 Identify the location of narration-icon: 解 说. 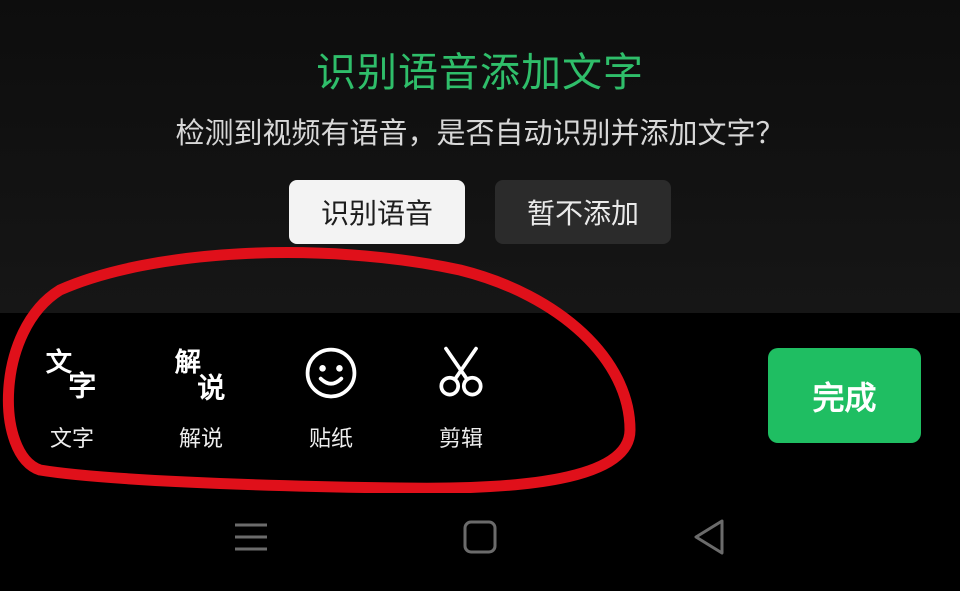
(200, 375).